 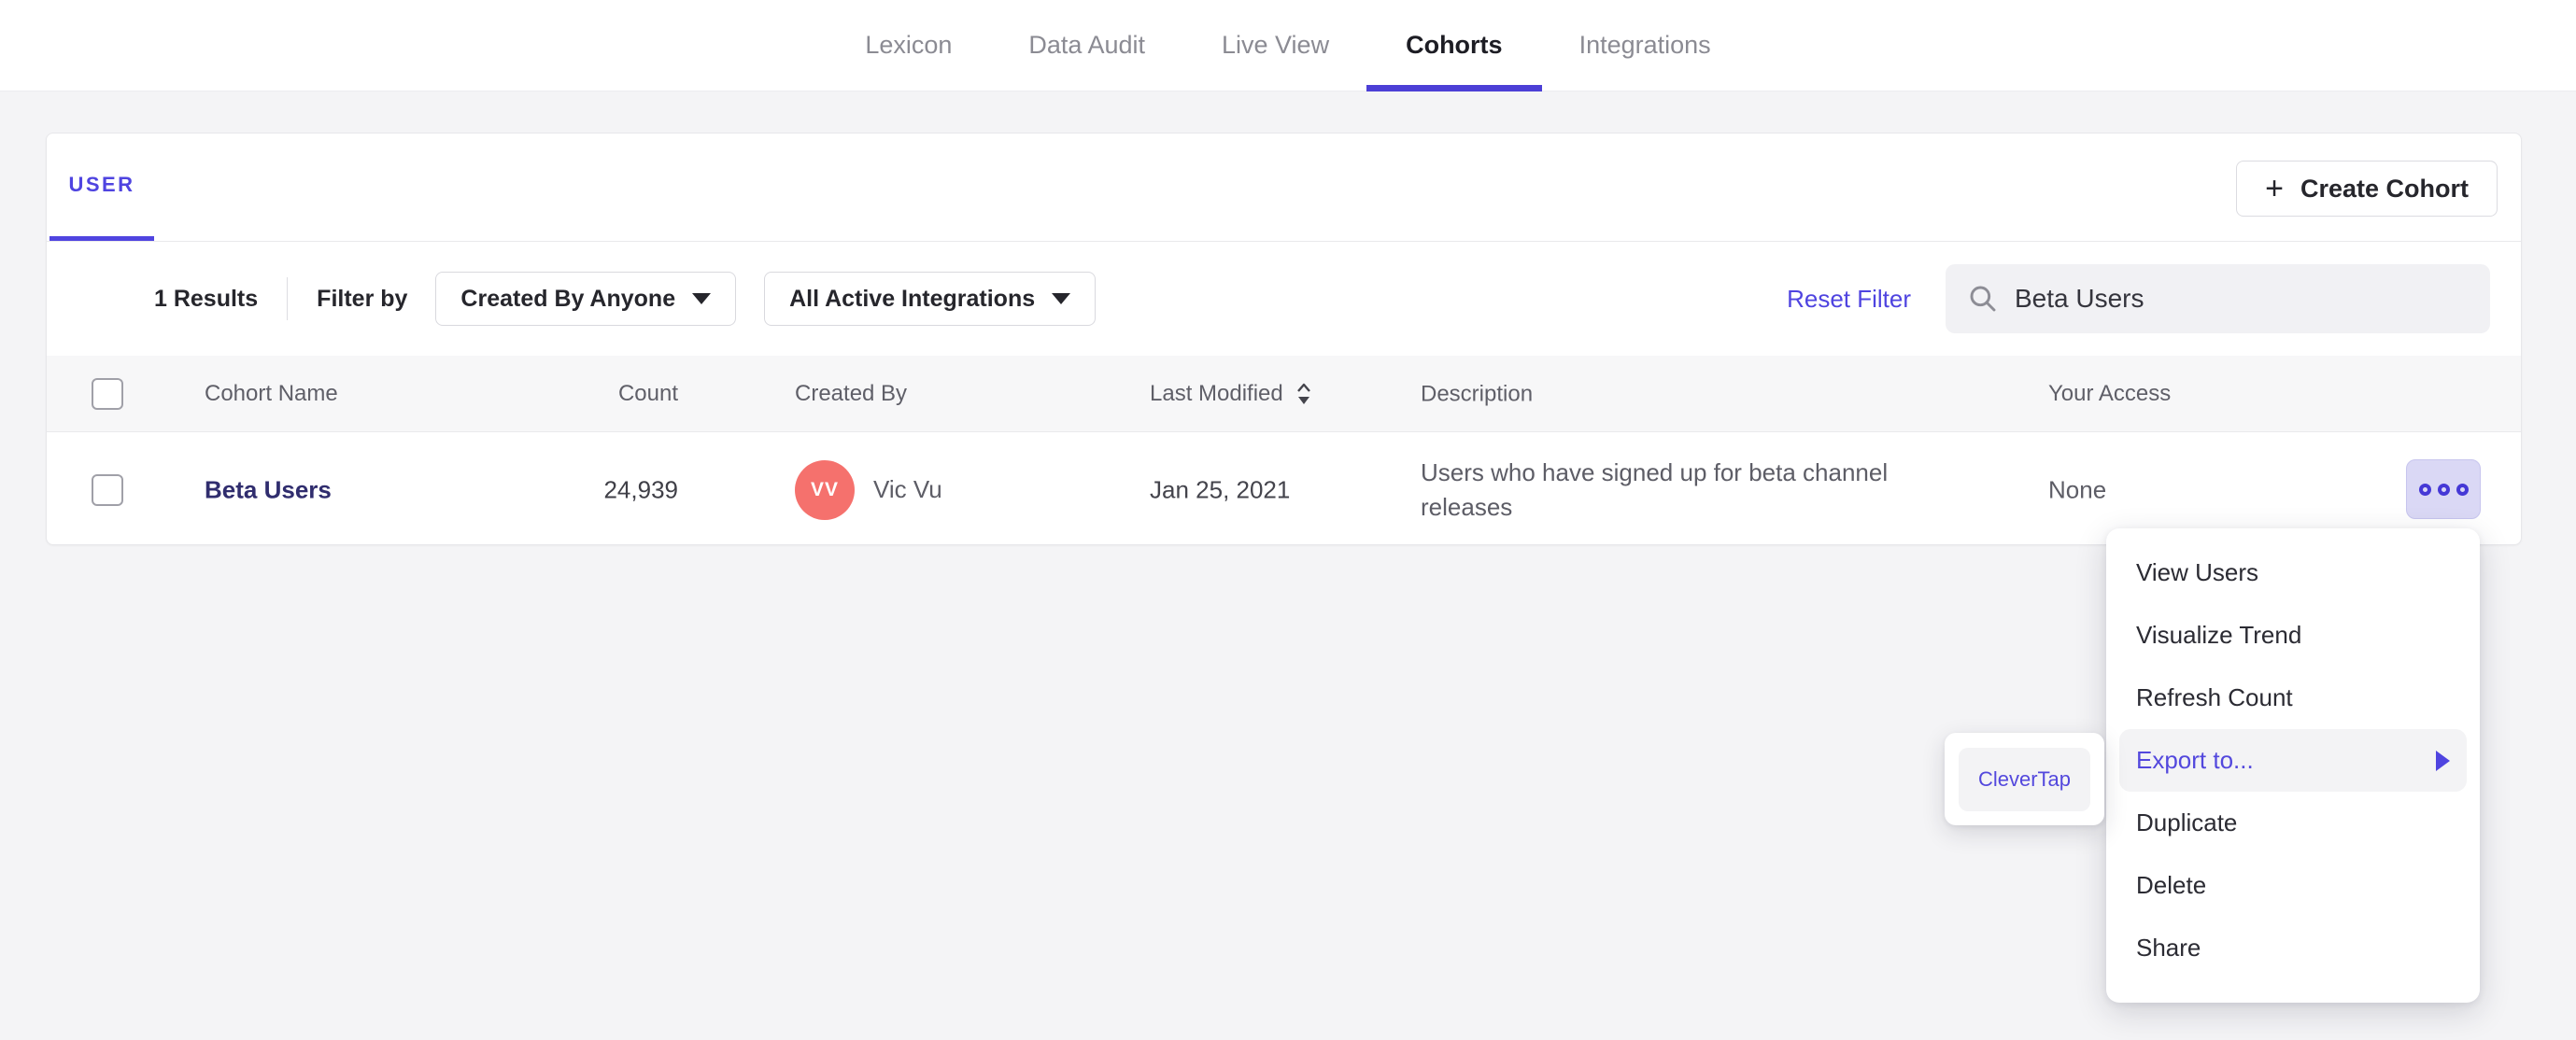 What do you see at coordinates (2293, 885) in the screenshot?
I see `menu-item-delete: Delete` at bounding box center [2293, 885].